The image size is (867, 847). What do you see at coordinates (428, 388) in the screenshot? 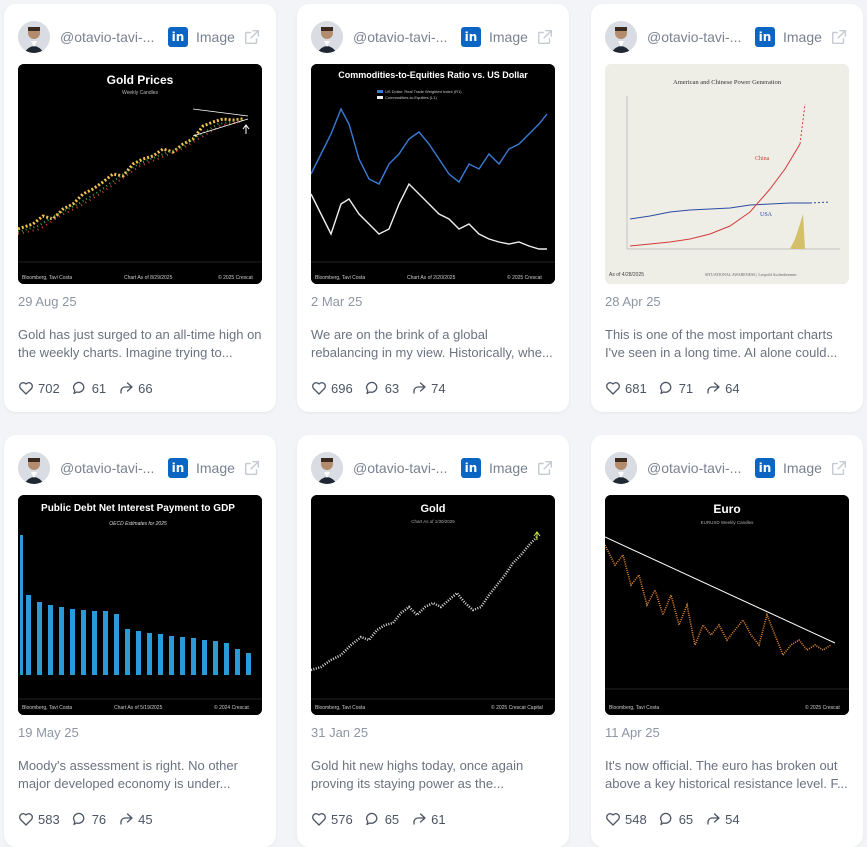
I see `shares-stat: 74` at bounding box center [428, 388].